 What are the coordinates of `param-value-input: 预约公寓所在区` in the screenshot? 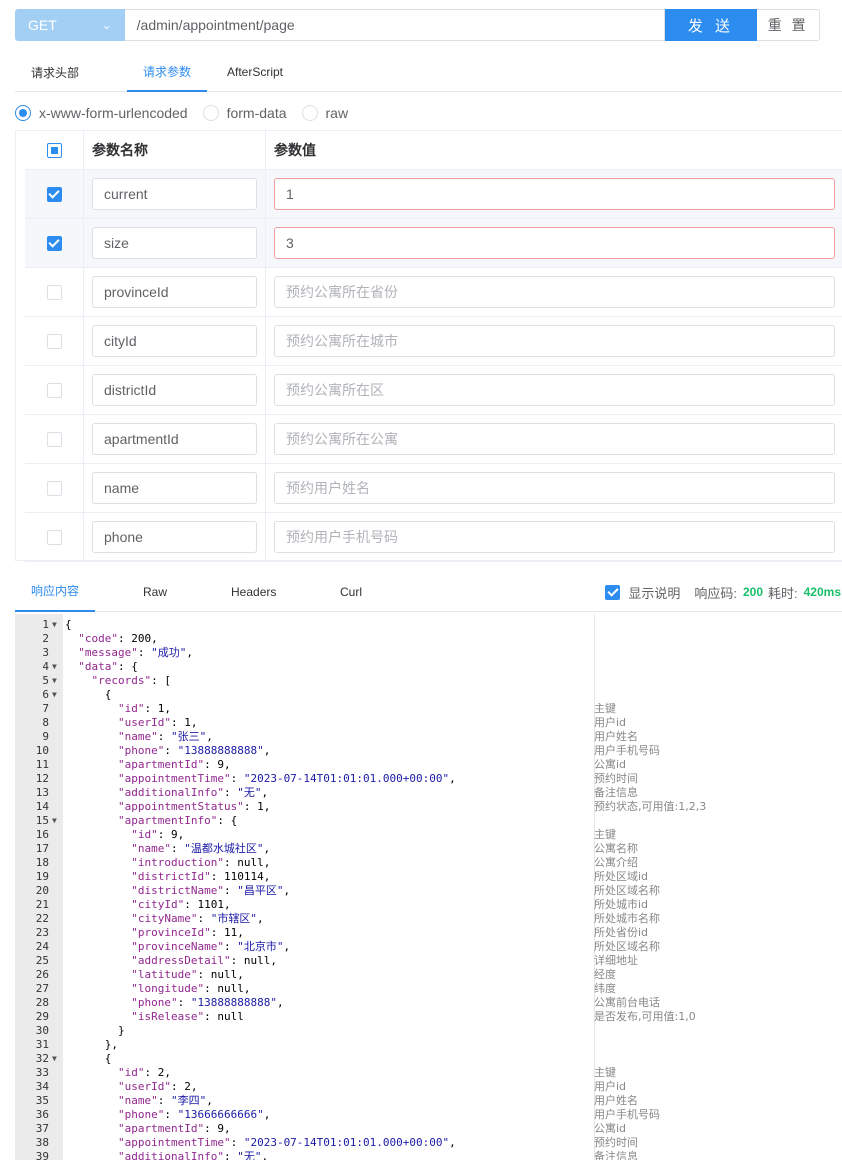 It's located at (554, 390).